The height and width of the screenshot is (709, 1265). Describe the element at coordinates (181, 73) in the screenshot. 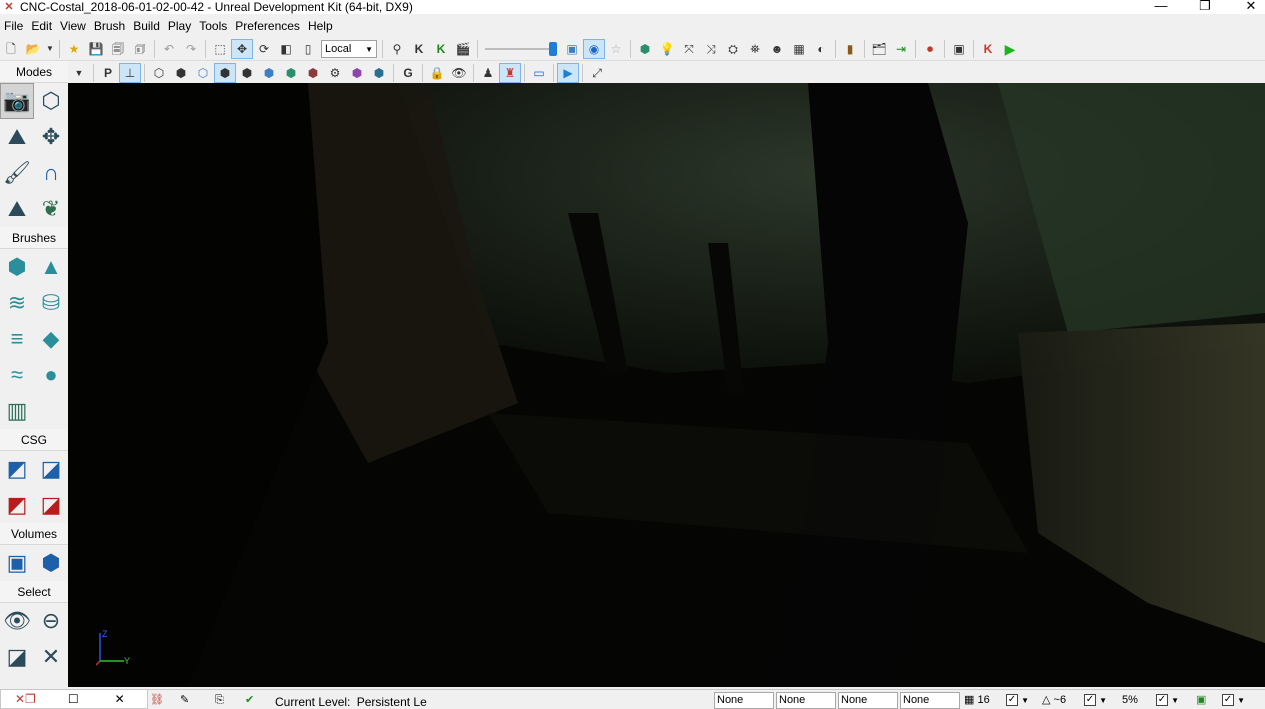

I see `wireframe-icon: ⬢` at that location.